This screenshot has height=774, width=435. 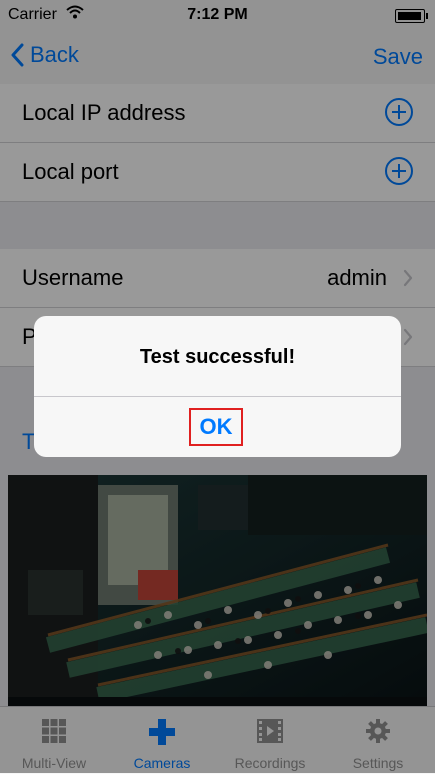 I want to click on alert-divider, so click(x=217, y=396).